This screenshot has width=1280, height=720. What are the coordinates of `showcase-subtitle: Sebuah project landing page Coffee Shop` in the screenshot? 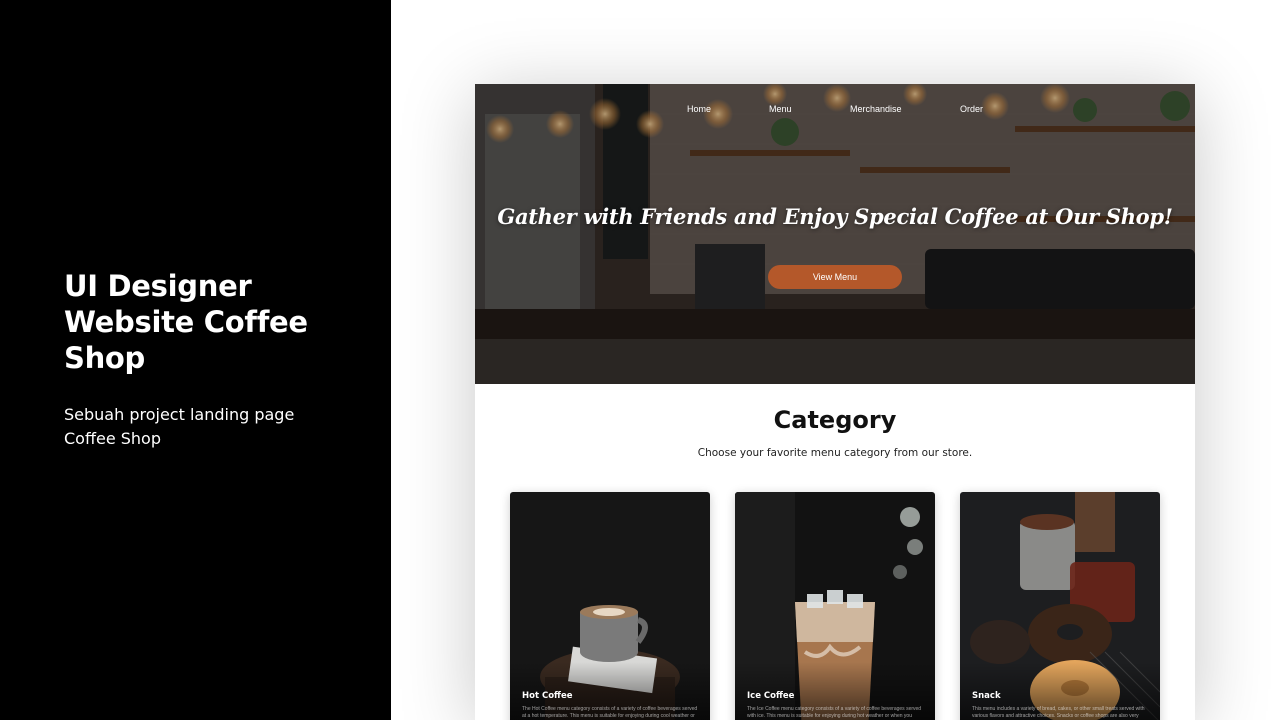 It's located at (179, 426).